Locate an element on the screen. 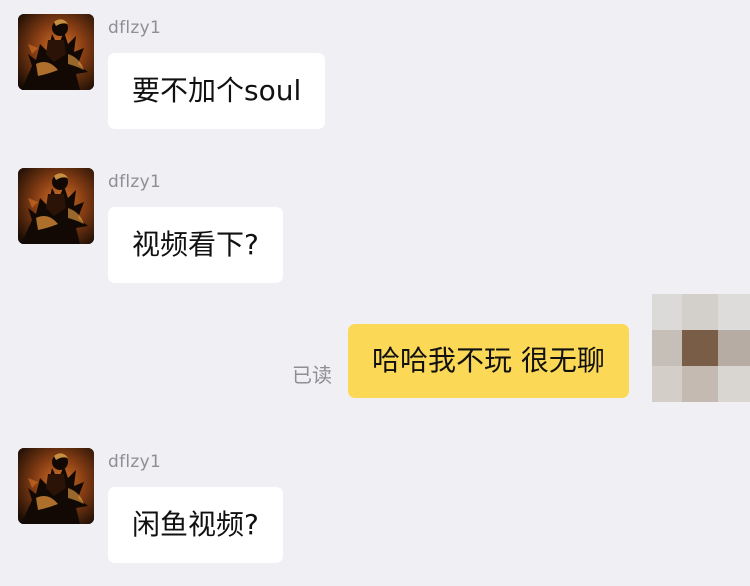 The width and height of the screenshot is (750, 586). message-bubble: 视频看下? is located at coordinates (195, 245).